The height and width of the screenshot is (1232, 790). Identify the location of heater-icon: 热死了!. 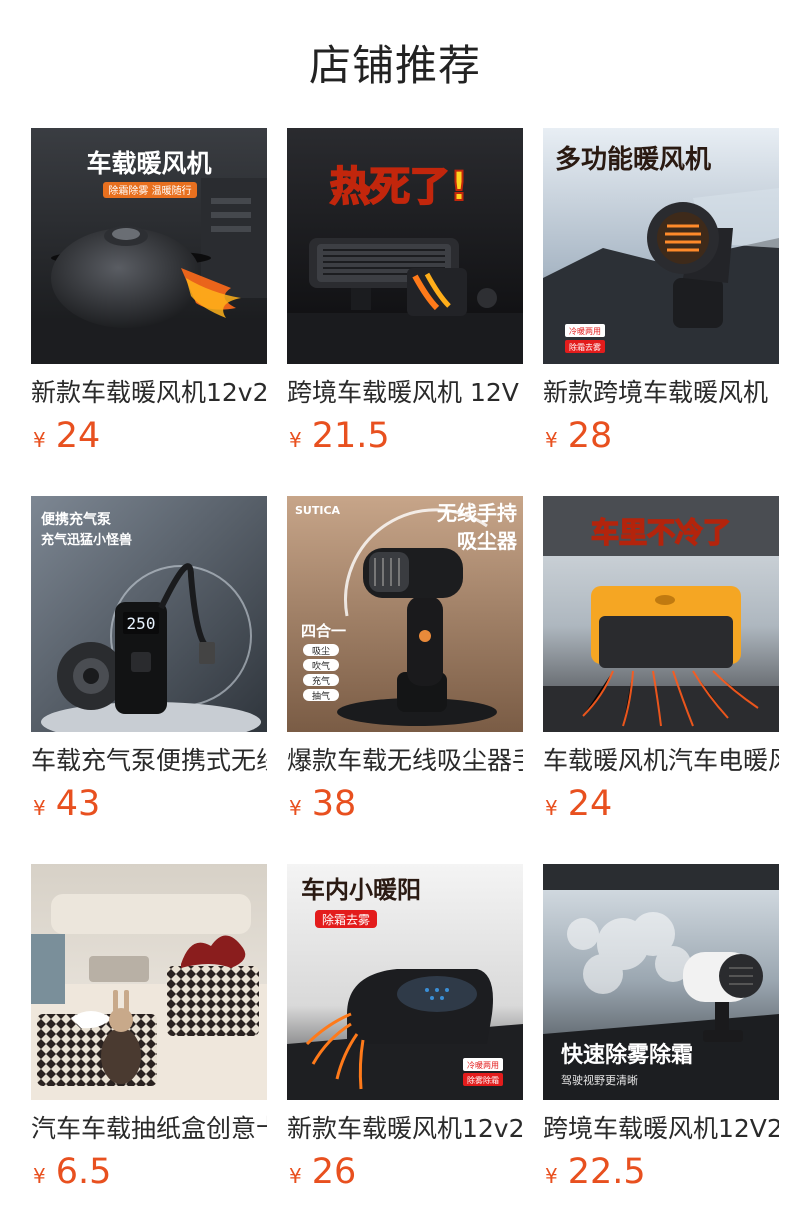
(405, 246).